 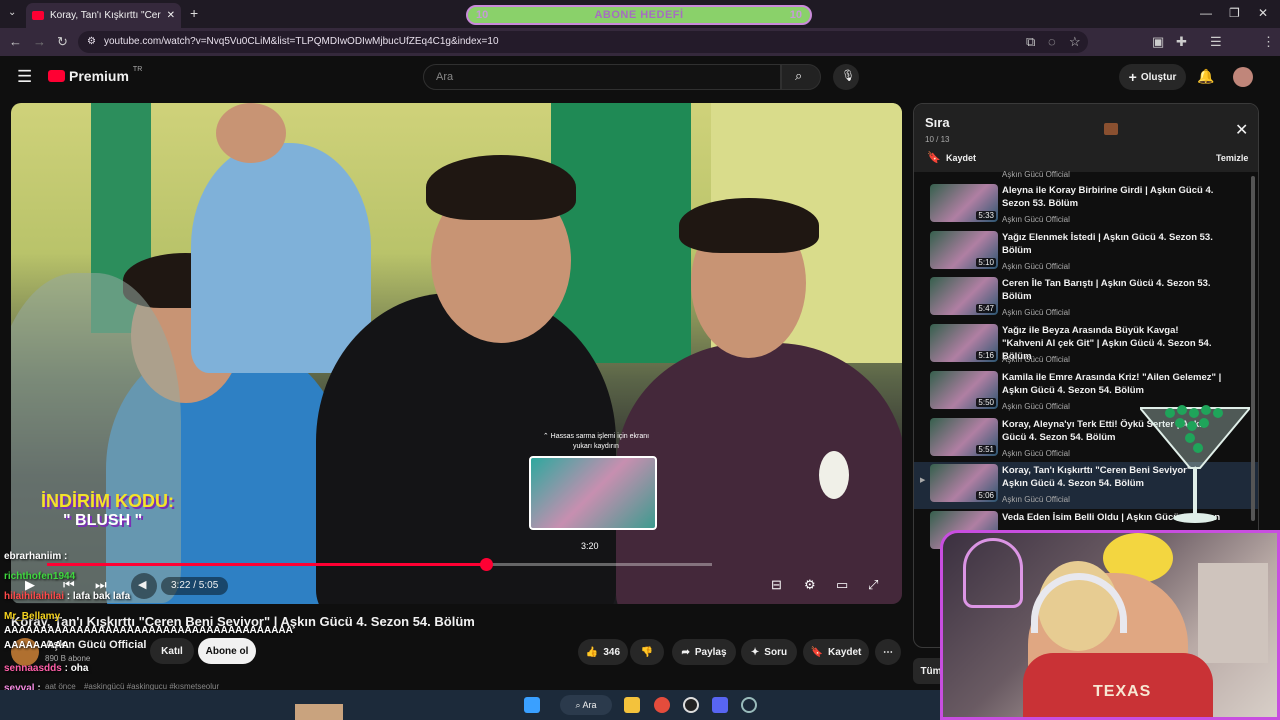 What do you see at coordinates (704, 652) in the screenshot?
I see `share-button: ➦ Paylaş` at bounding box center [704, 652].